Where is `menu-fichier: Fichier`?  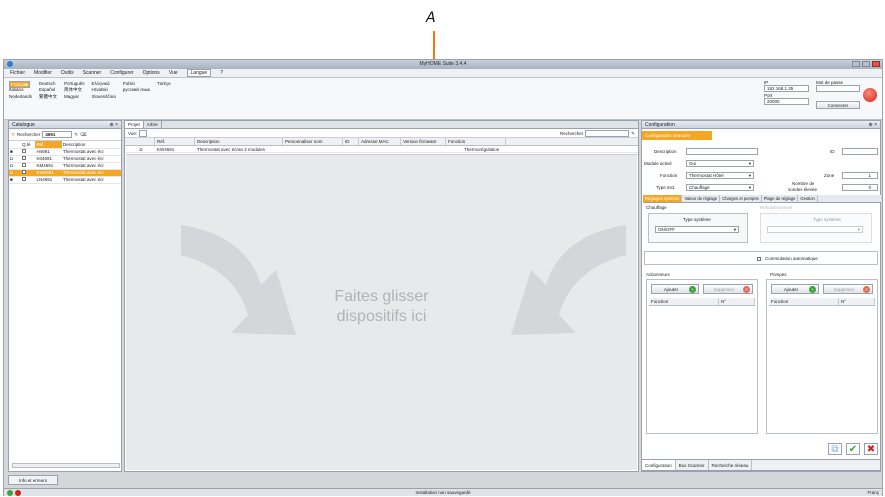
menu-fichier: Fichier is located at coordinates (17, 73).